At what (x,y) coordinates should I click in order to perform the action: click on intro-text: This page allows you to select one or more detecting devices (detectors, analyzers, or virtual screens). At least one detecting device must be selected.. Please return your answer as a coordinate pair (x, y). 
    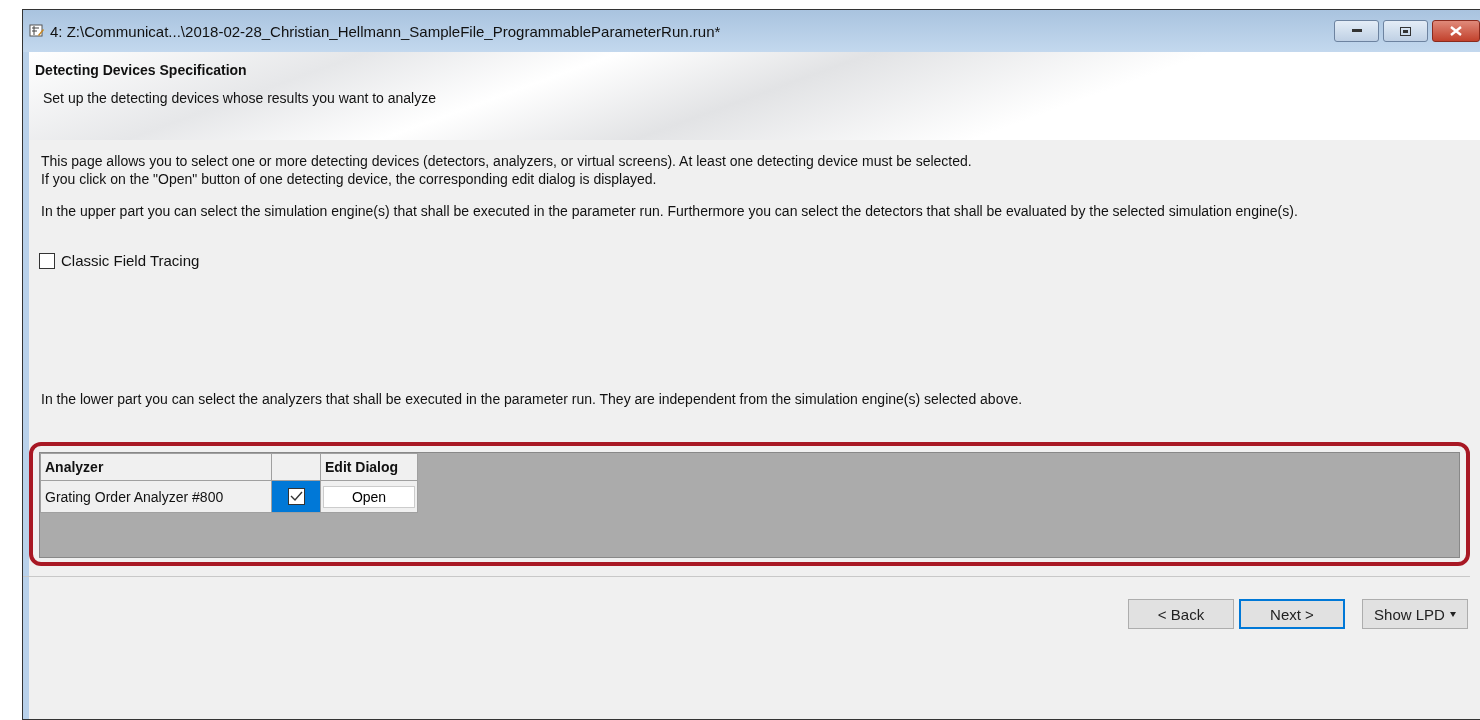
    Looking at the image, I should click on (507, 161).